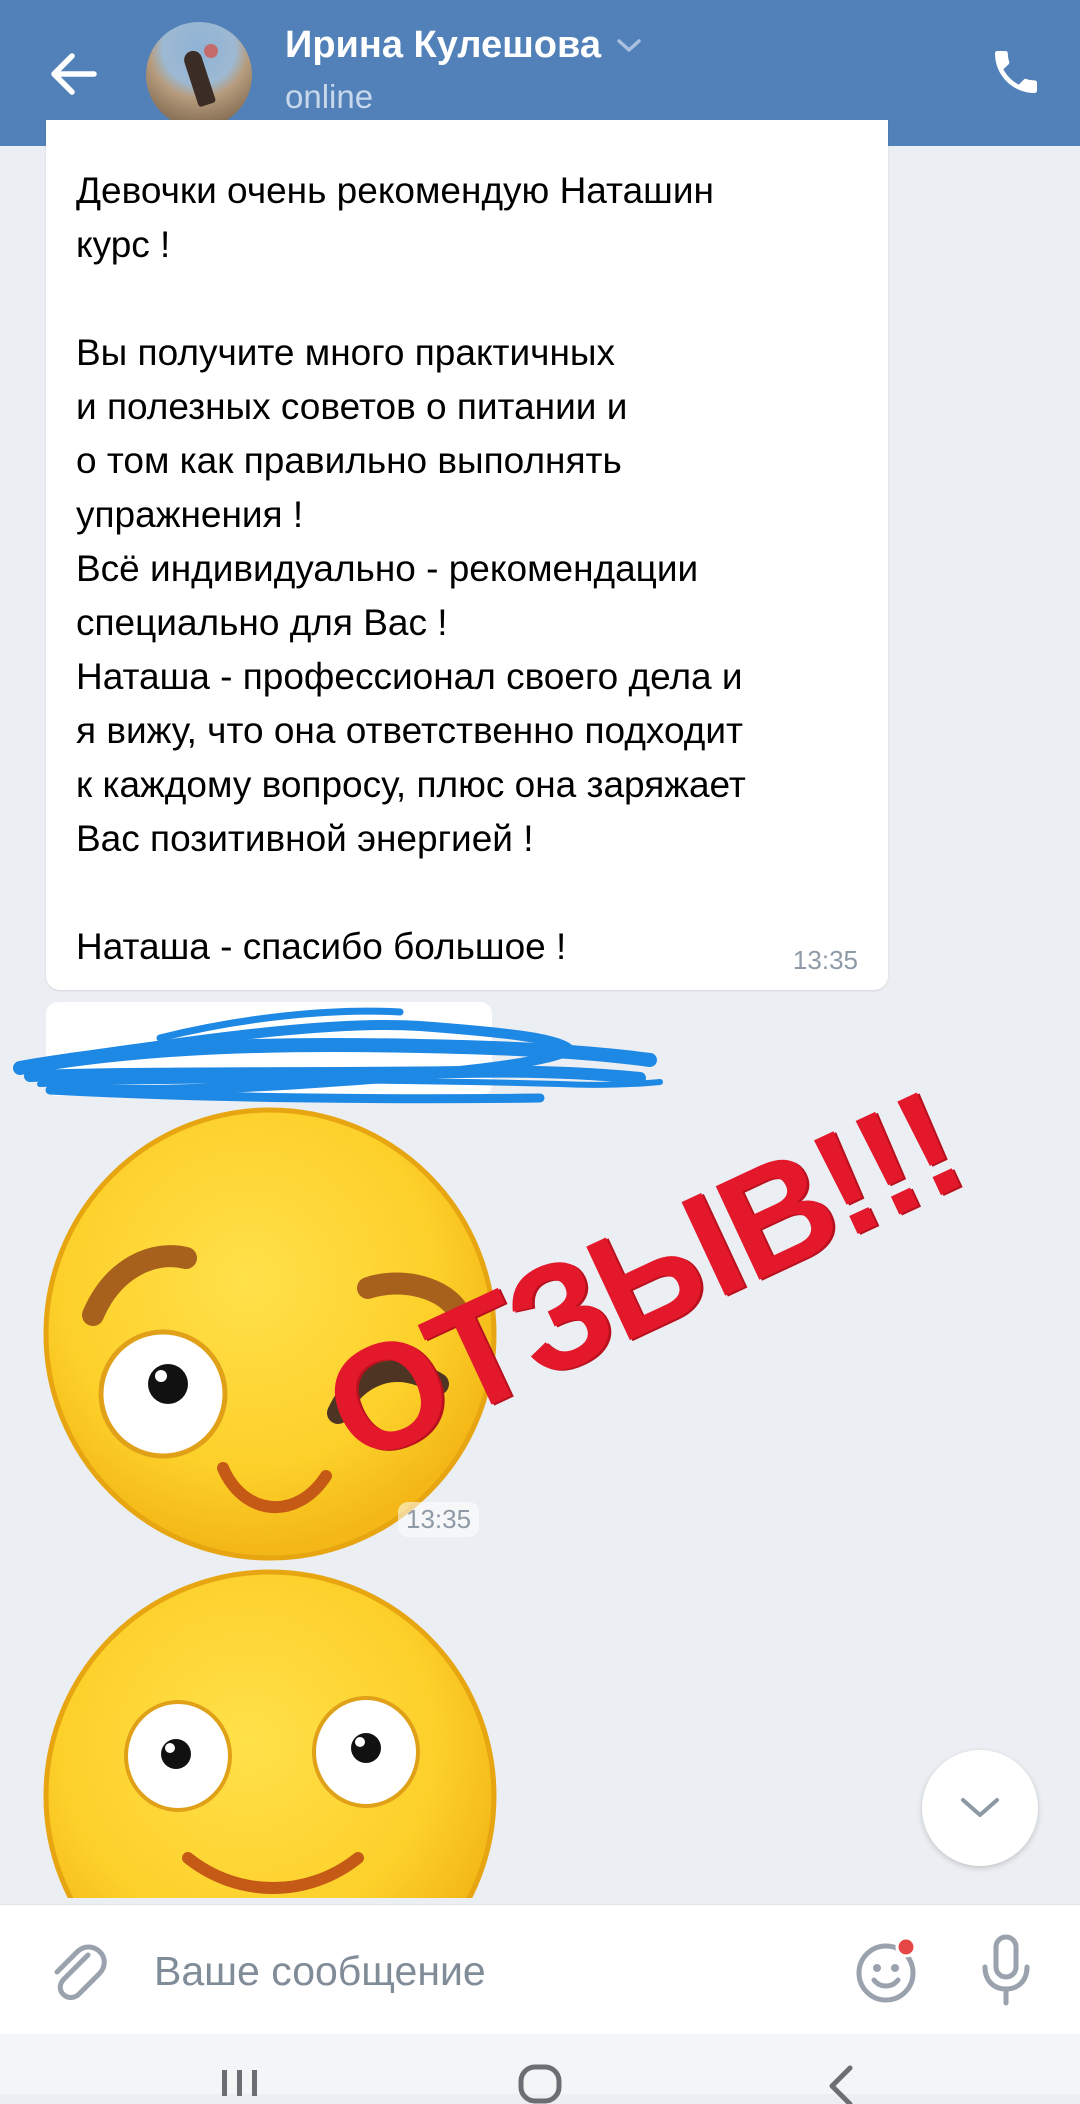  What do you see at coordinates (887, 1970) in the screenshot?
I see `emoji-icon` at bounding box center [887, 1970].